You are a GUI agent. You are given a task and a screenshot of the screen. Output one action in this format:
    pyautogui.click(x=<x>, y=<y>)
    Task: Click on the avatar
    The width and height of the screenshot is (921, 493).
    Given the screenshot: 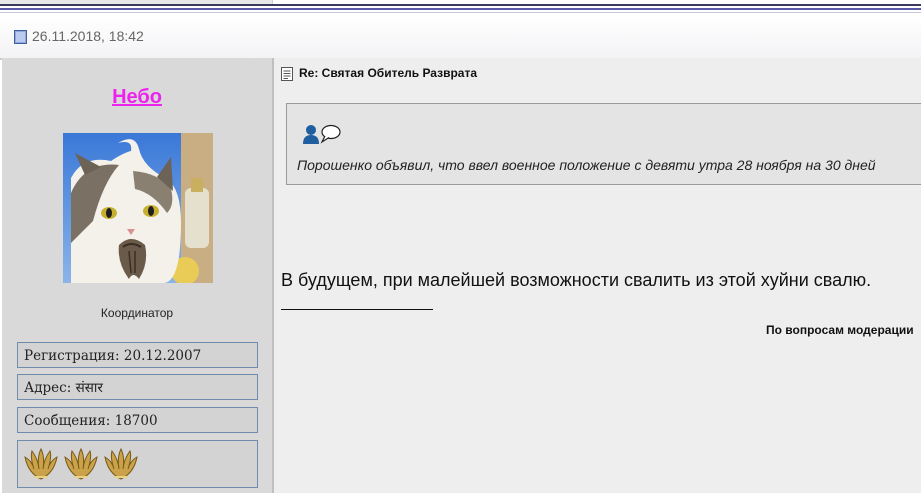 What is the action you would take?
    pyautogui.click(x=138, y=208)
    